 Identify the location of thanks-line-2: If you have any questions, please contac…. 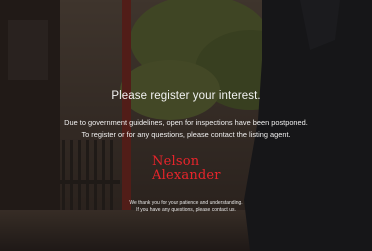
(186, 210).